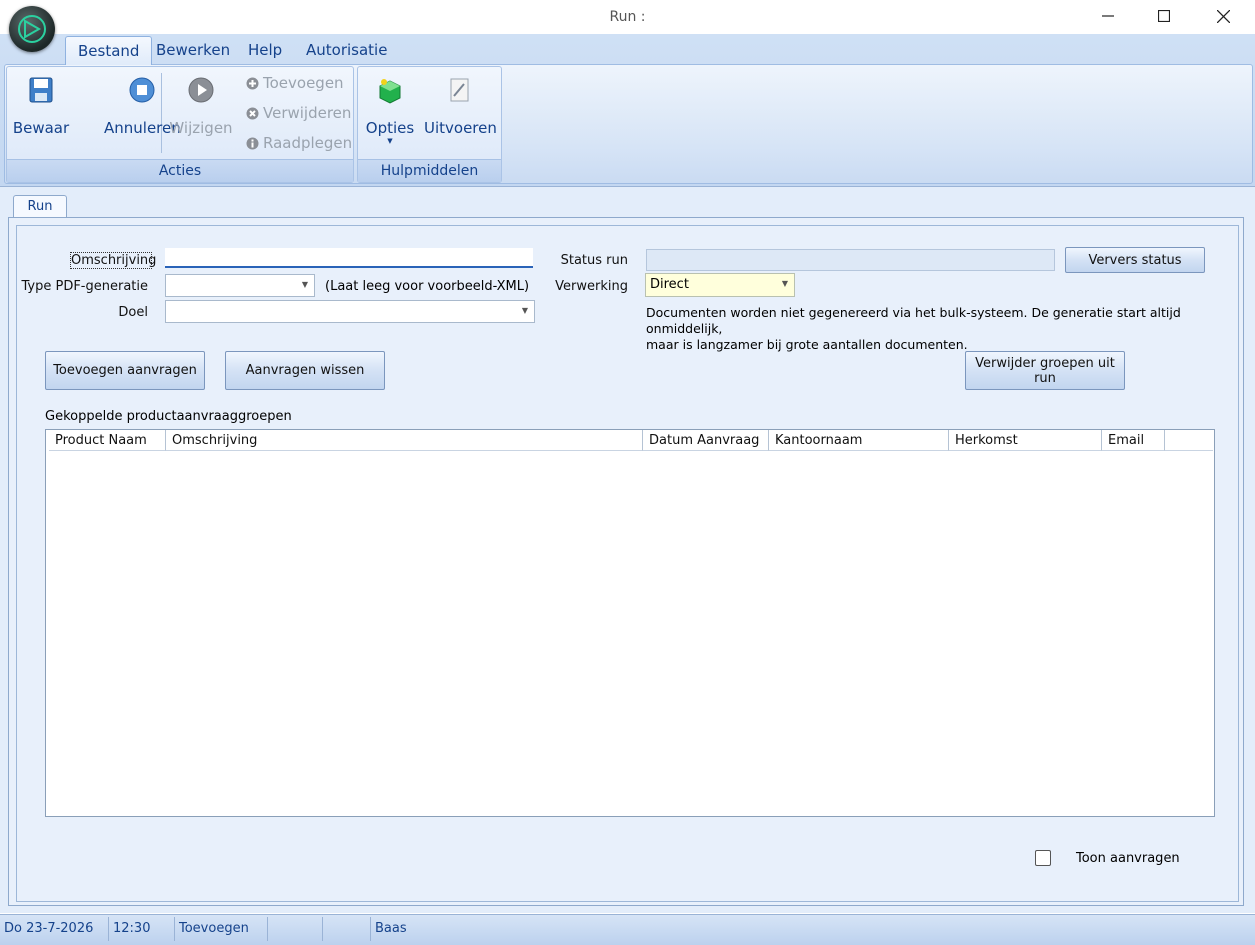  Describe the element at coordinates (107, 440) in the screenshot. I see `column-header-product-naam: Product Naam` at that location.